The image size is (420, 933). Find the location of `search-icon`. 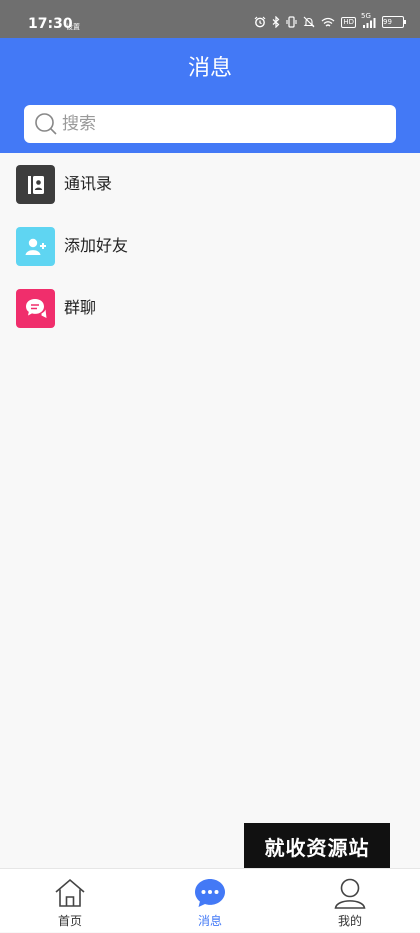

search-icon is located at coordinates (46, 126).